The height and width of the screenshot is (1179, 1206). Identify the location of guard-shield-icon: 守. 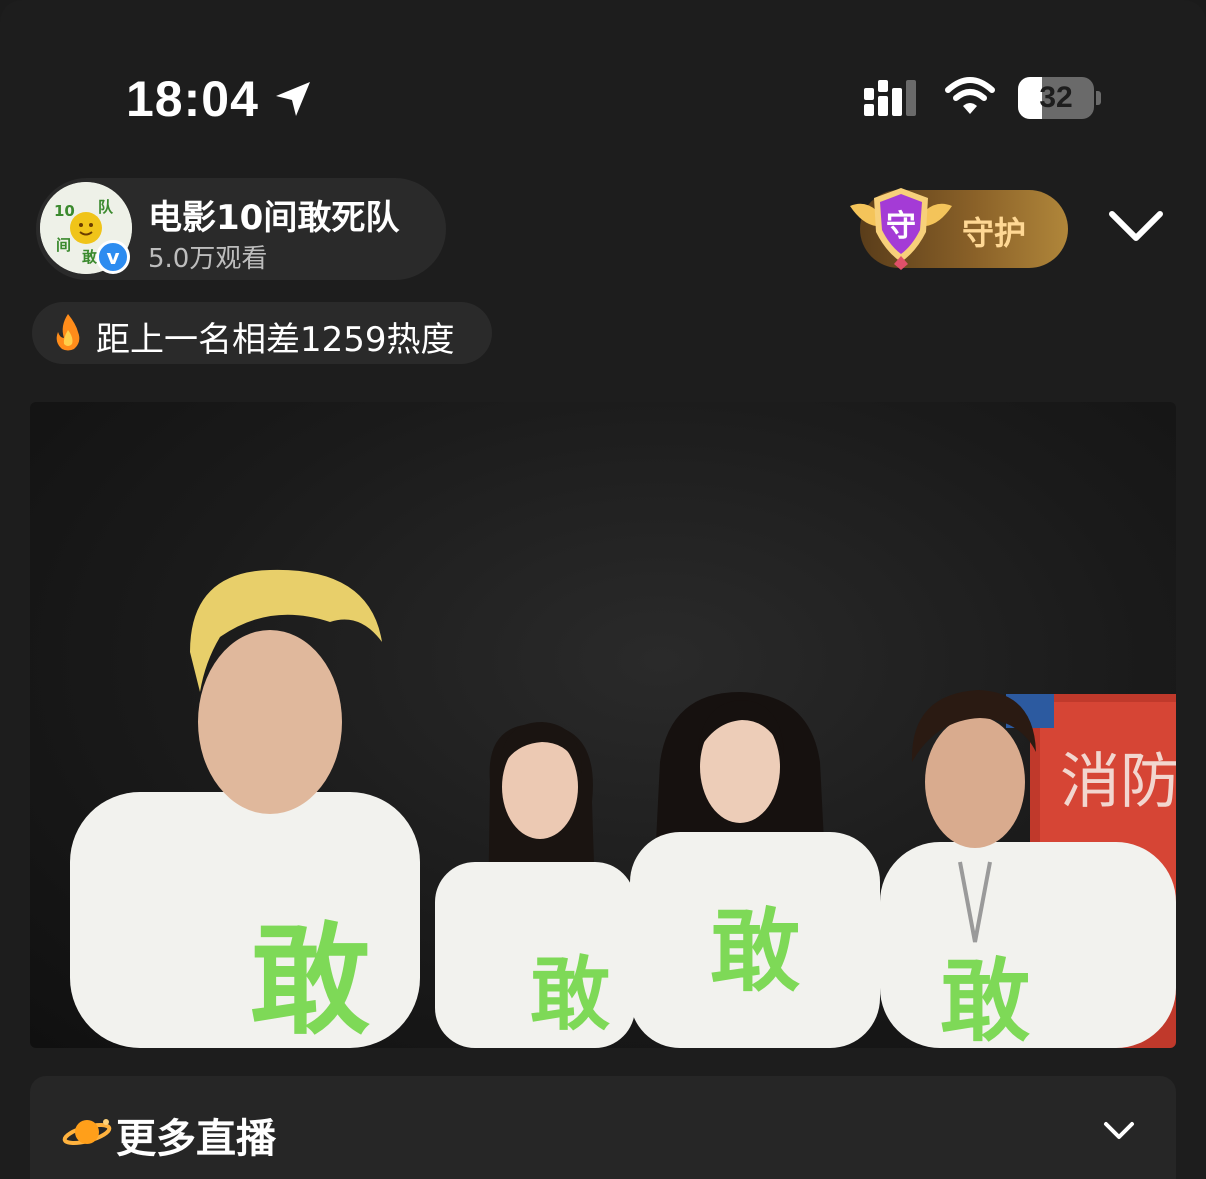
(901, 229).